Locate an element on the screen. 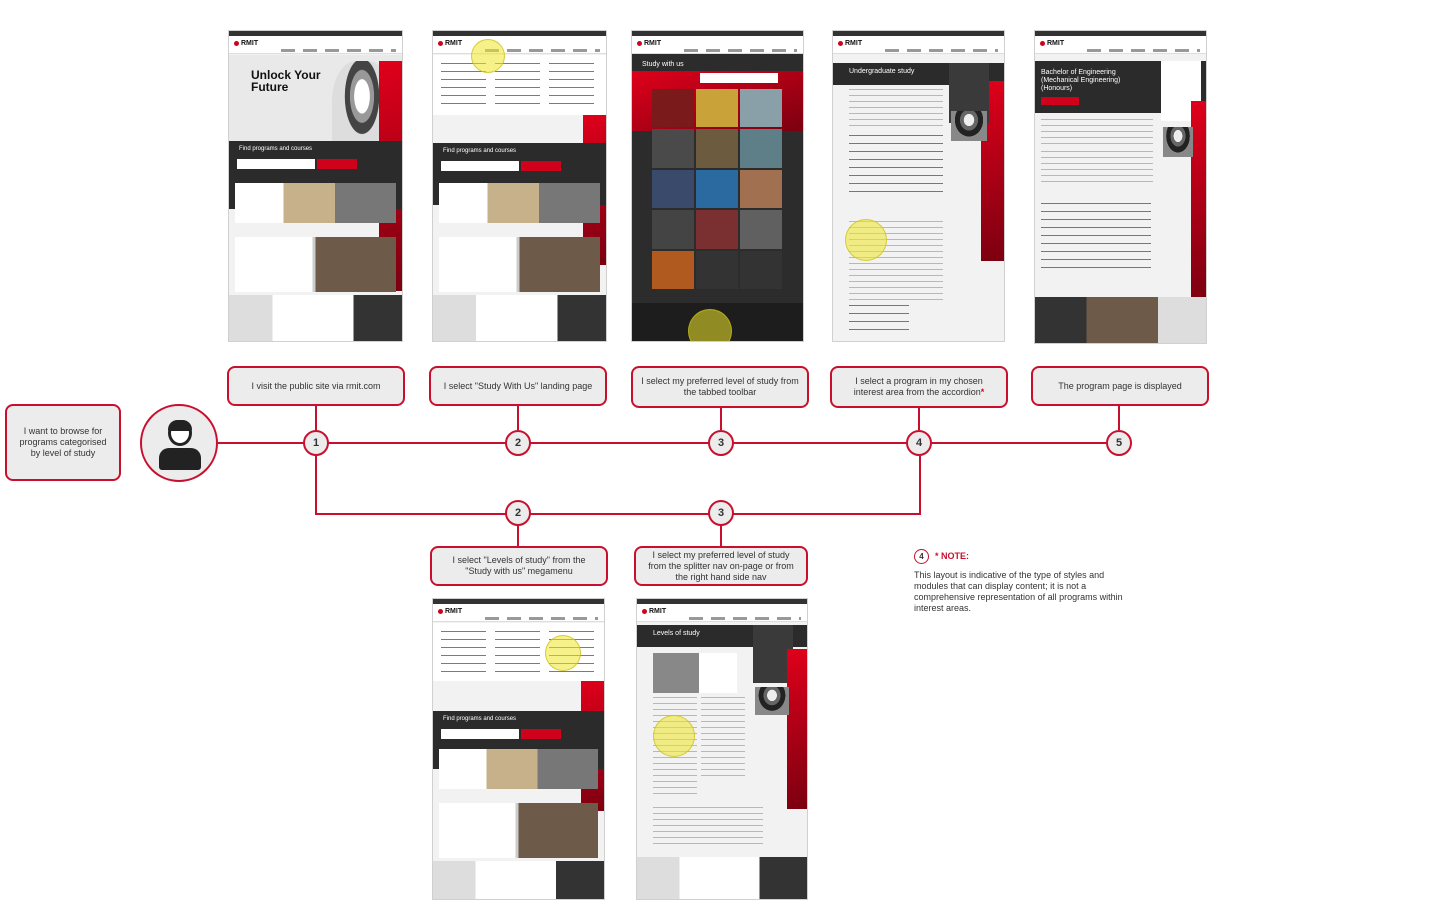 Image resolution: width=1440 pixels, height=900 pixels. megamenu-links-col3 is located at coordinates (571, 87).